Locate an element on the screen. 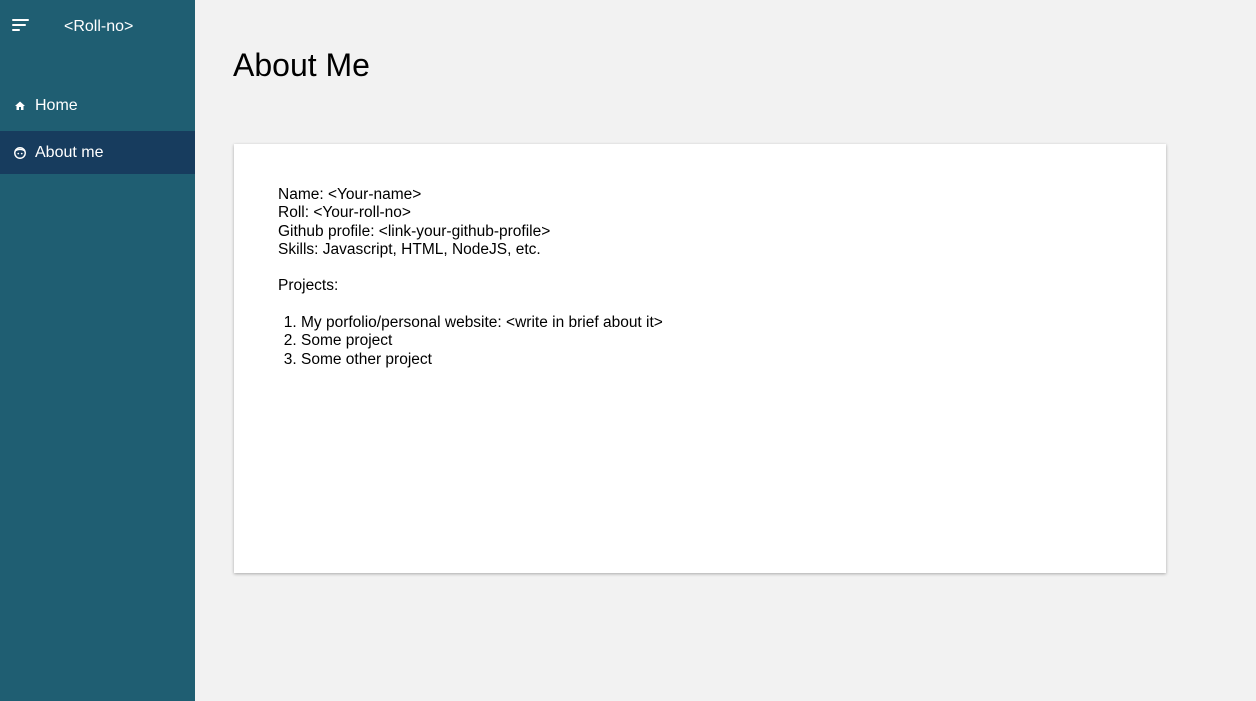 This screenshot has width=1256, height=701. sidebar-item-label: About me is located at coordinates (69, 152).